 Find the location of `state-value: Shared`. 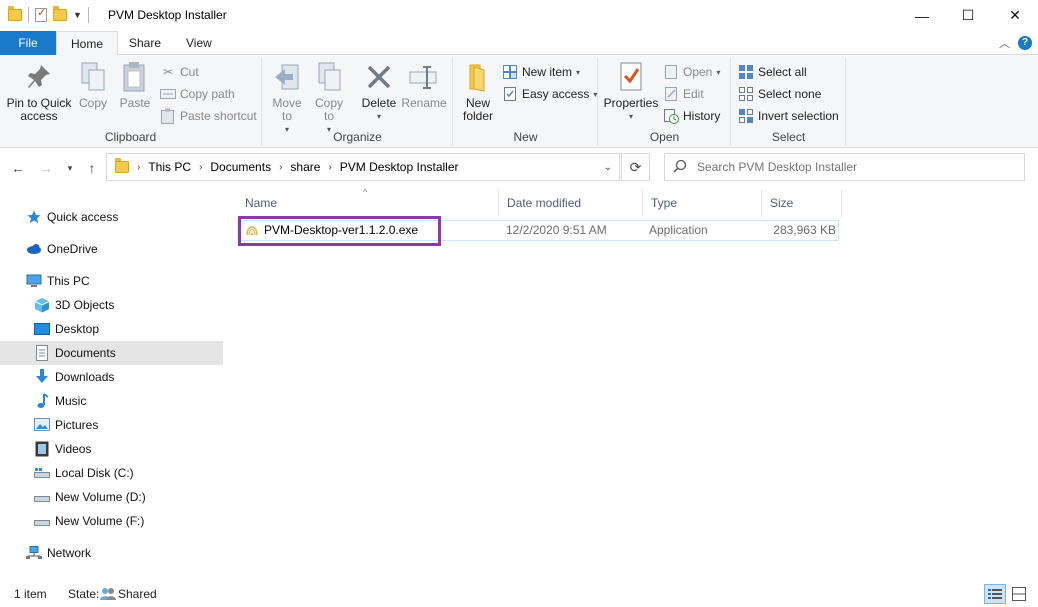

state-value: Shared is located at coordinates (137, 594).